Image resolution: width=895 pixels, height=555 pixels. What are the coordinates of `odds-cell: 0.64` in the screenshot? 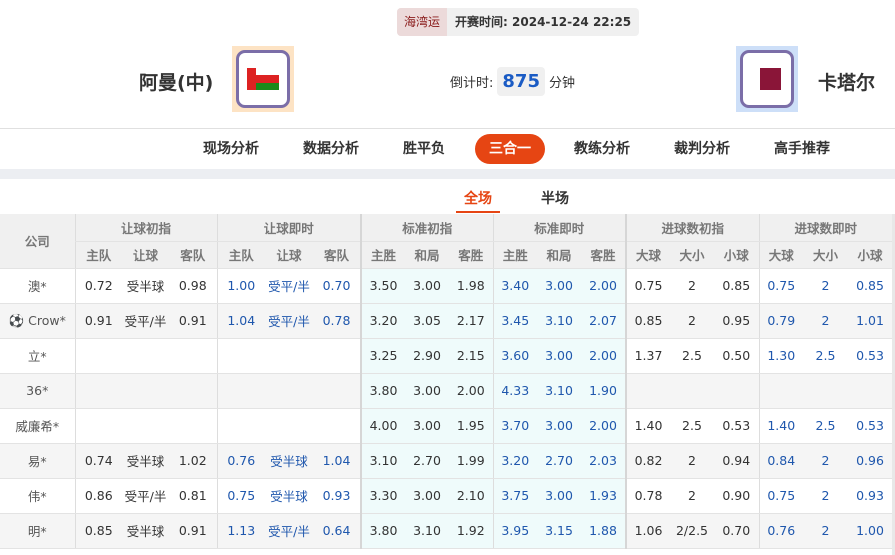 It's located at (337, 531).